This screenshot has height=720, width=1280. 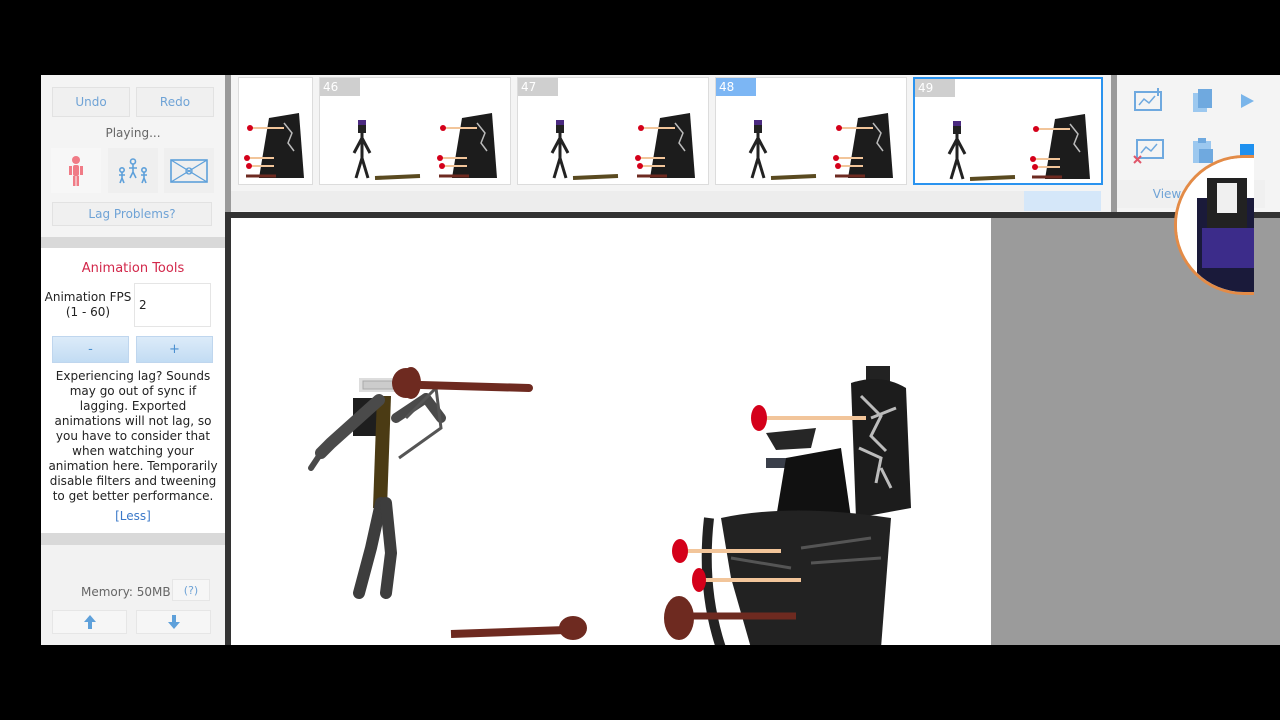 What do you see at coordinates (126, 592) in the screenshot?
I see `memory-readout: Memory: 50MB` at bounding box center [126, 592].